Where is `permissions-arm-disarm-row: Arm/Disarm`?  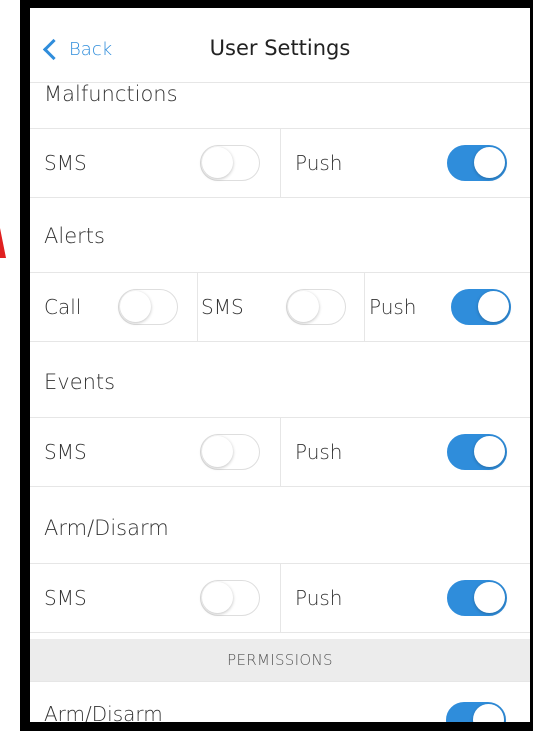
permissions-arm-disarm-row: Arm/Disarm is located at coordinates (280, 701).